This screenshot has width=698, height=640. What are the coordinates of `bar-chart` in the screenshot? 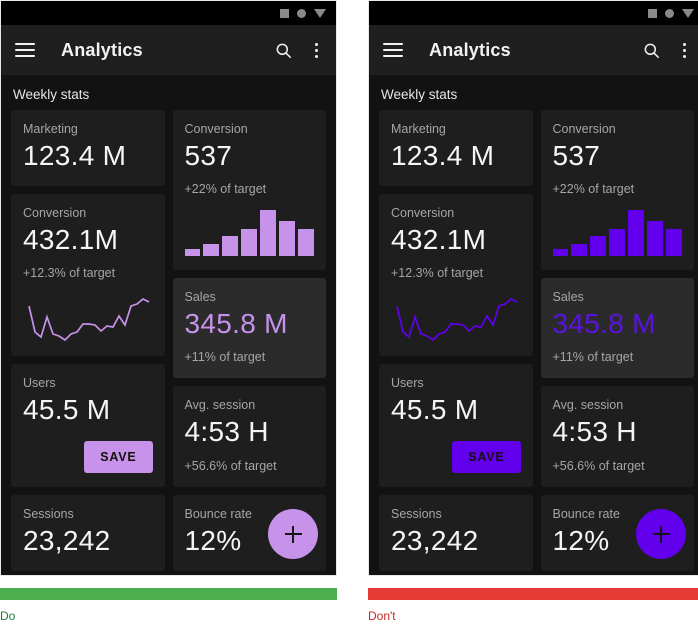 It's located at (617, 232).